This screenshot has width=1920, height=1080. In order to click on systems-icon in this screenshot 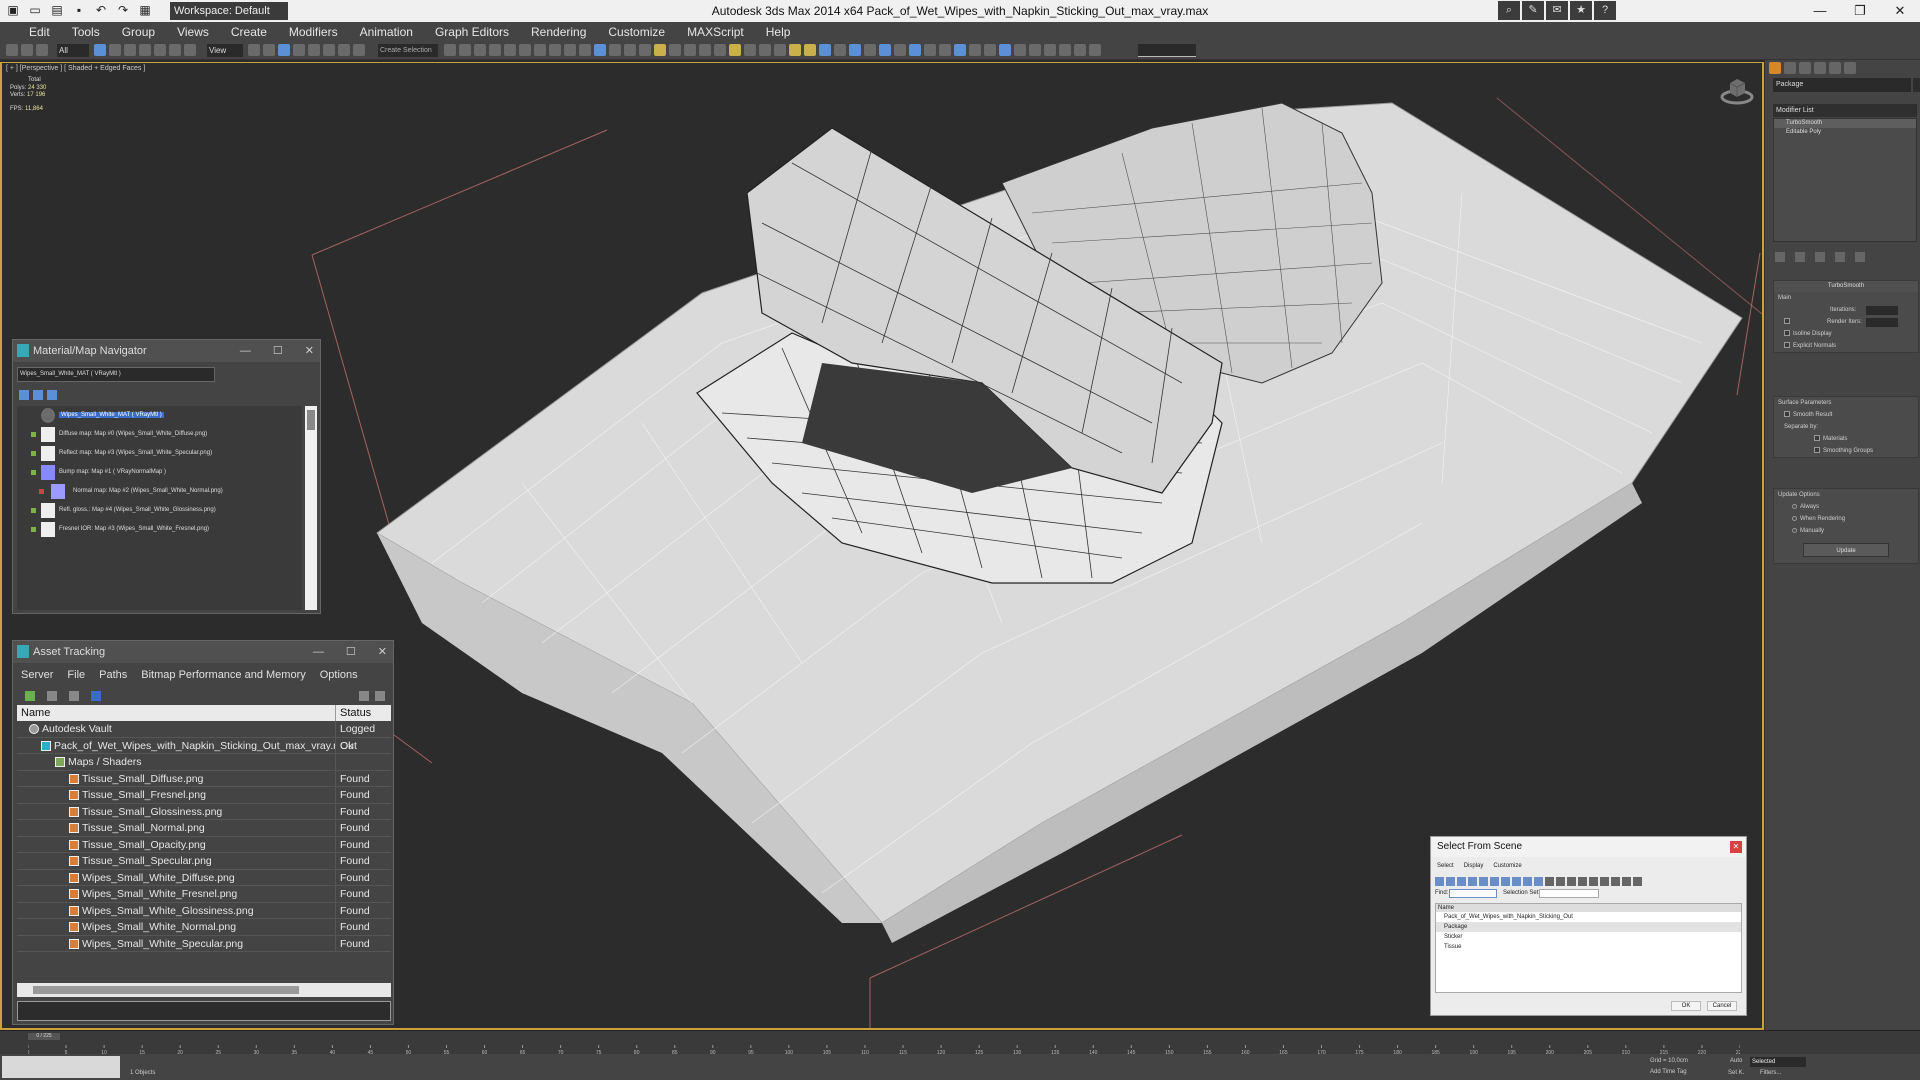, I will do `click(720, 50)`.